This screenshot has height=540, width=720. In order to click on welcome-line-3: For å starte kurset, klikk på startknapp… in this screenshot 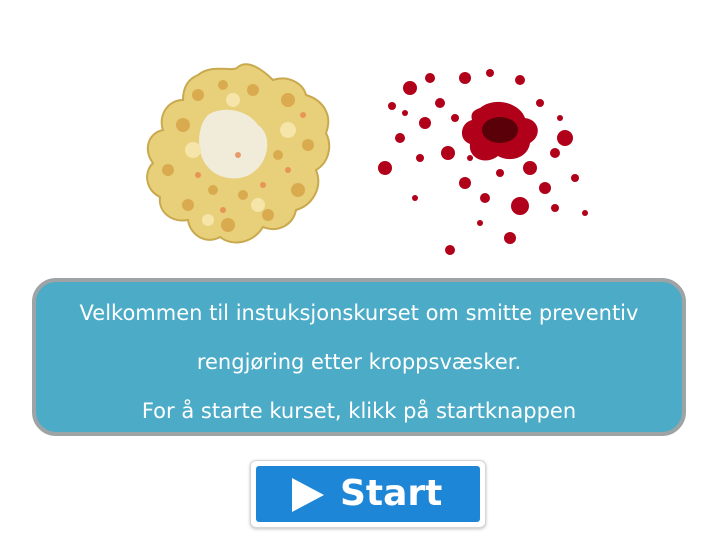, I will do `click(359, 411)`.